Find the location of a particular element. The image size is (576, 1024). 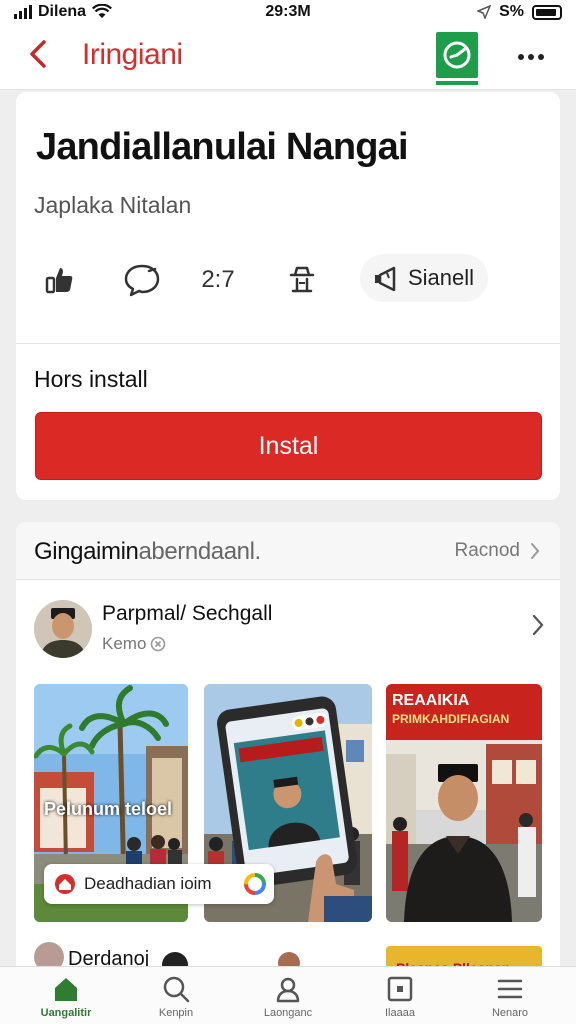

more-options-button is located at coordinates (531, 55).